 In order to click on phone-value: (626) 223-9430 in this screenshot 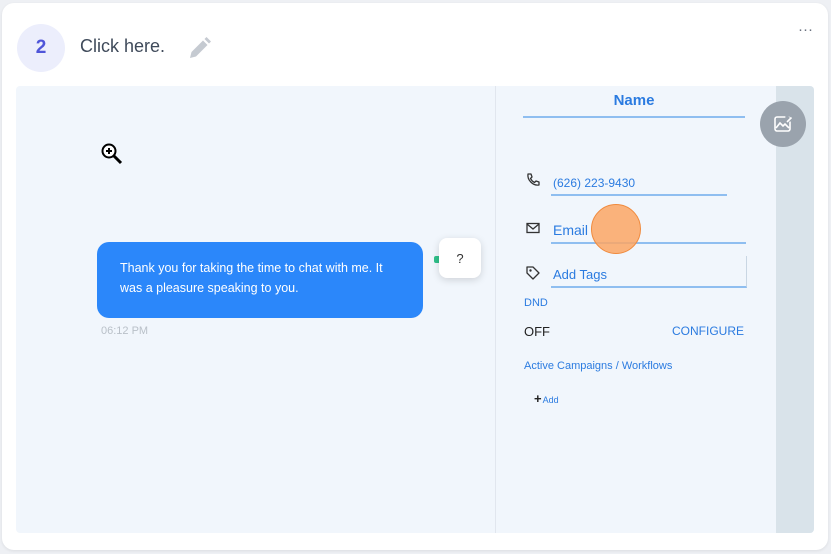, I will do `click(594, 183)`.